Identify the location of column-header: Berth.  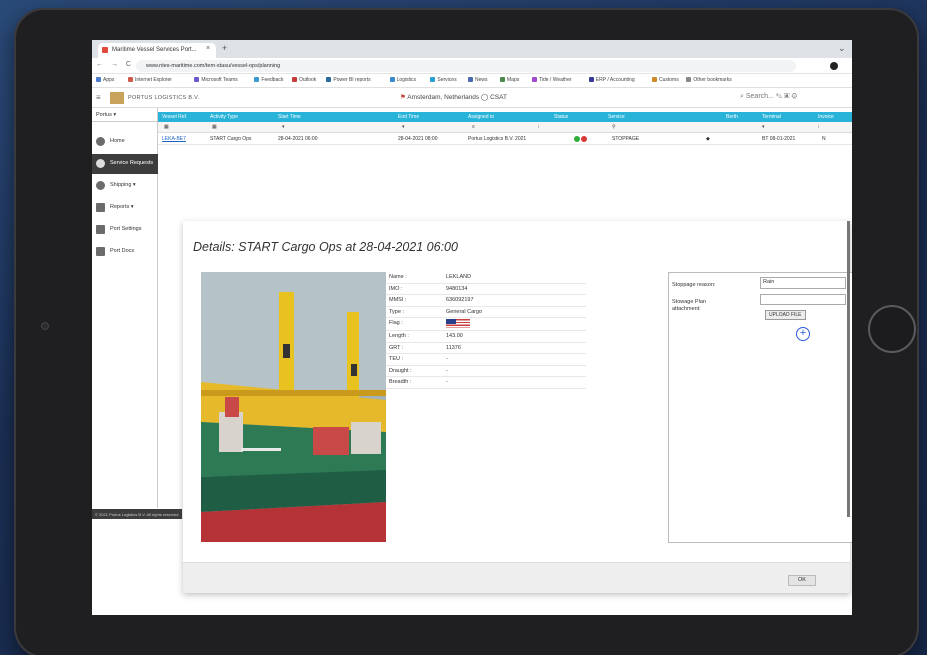
(732, 117).